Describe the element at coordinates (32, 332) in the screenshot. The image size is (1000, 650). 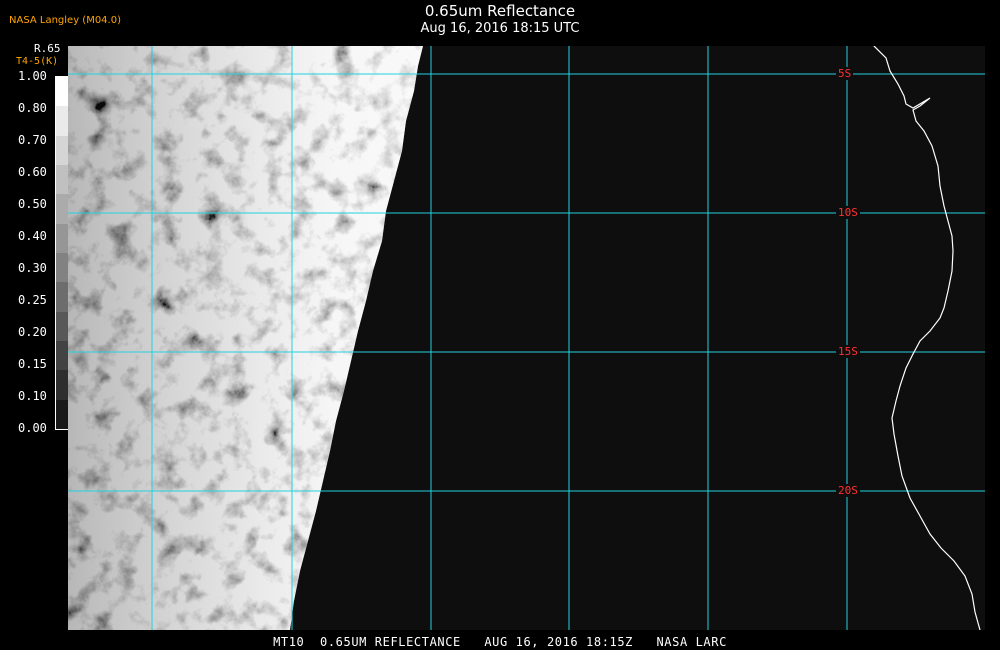
I see `colorbar-tick-label: 0.20` at that location.